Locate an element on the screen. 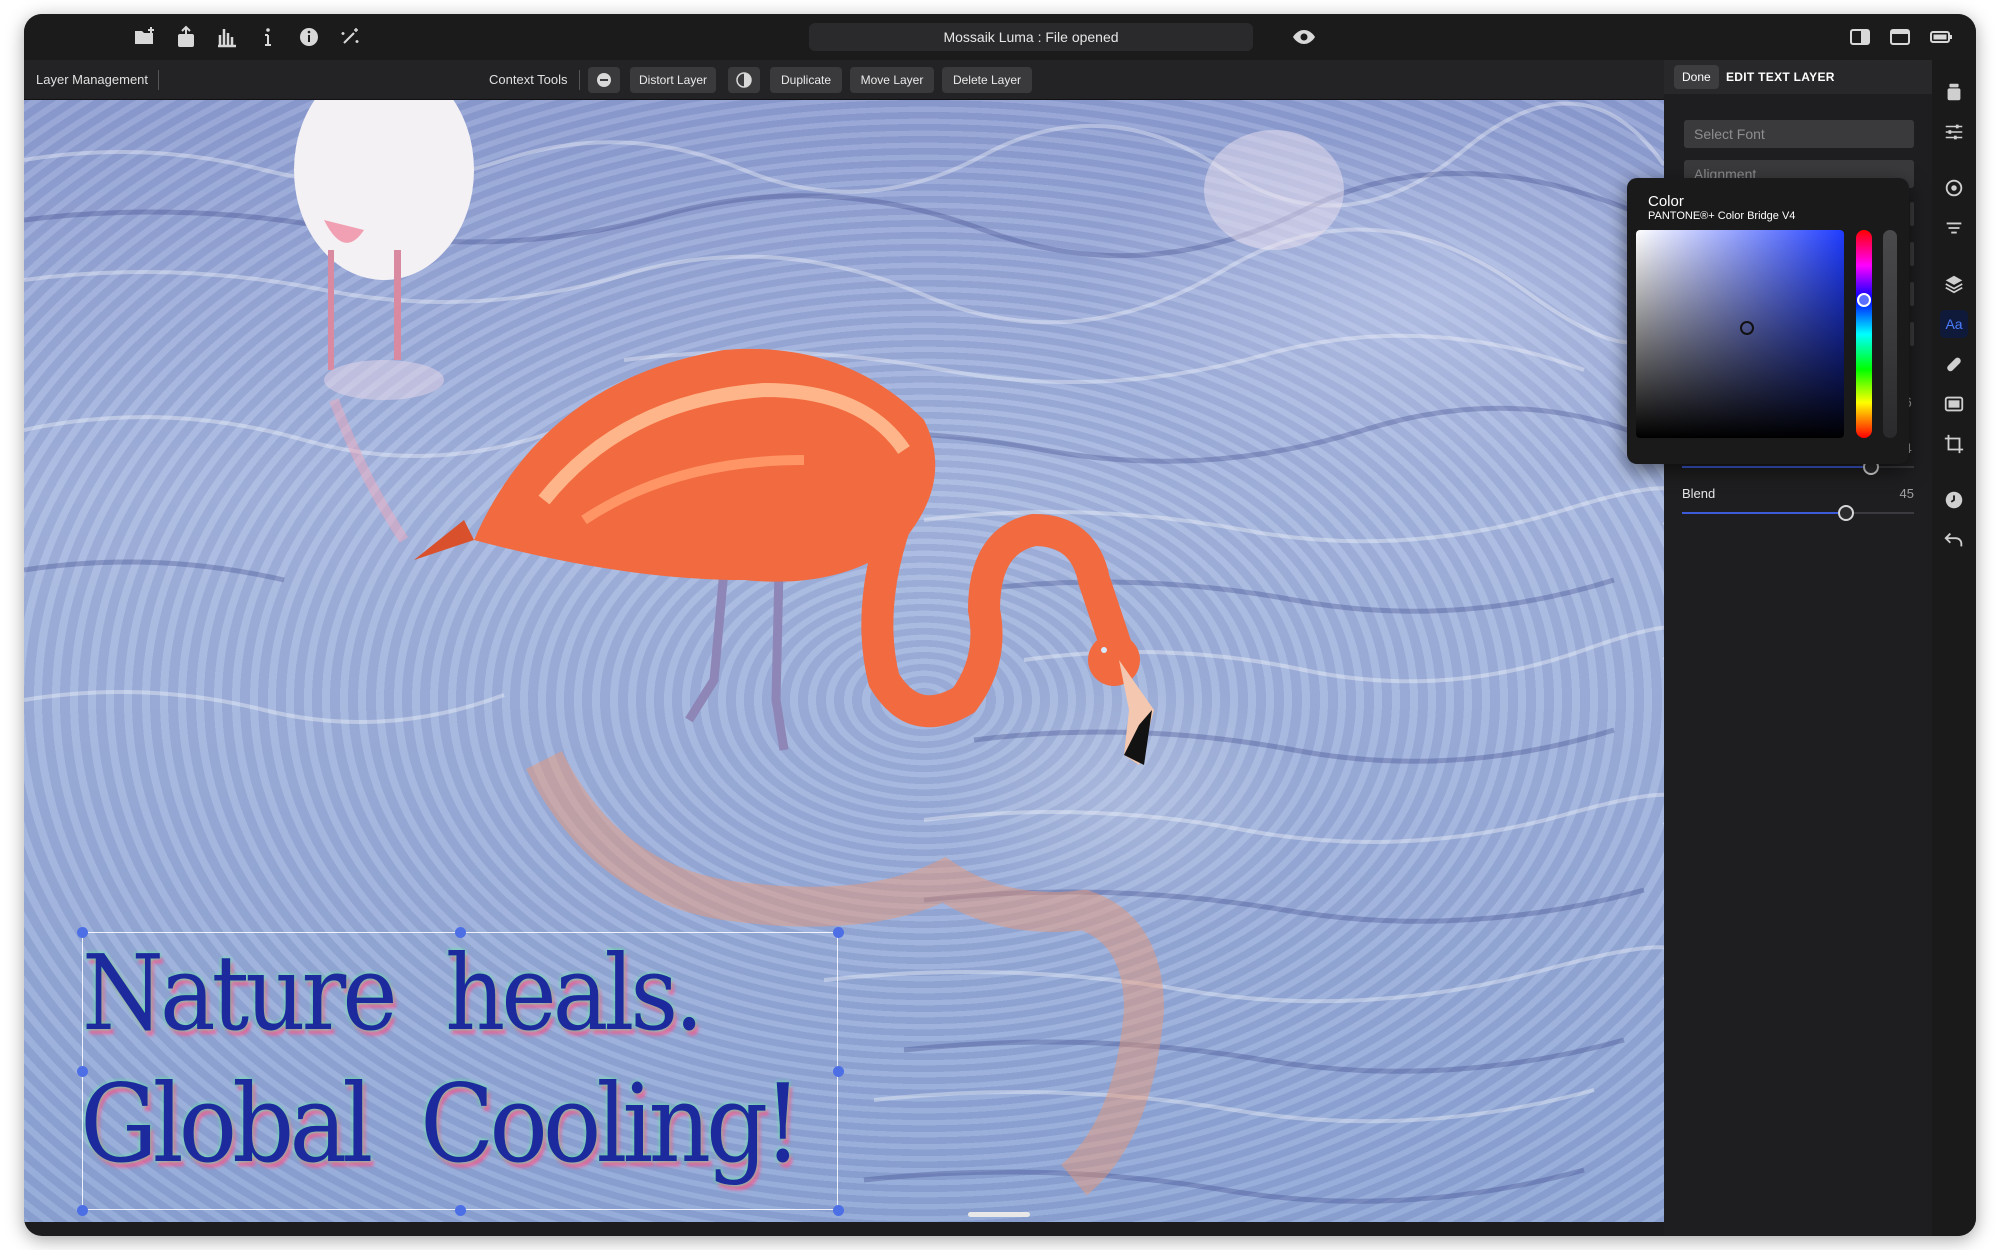 This screenshot has width=2000, height=1250. blend-value: 45 is located at coordinates (1906, 493).